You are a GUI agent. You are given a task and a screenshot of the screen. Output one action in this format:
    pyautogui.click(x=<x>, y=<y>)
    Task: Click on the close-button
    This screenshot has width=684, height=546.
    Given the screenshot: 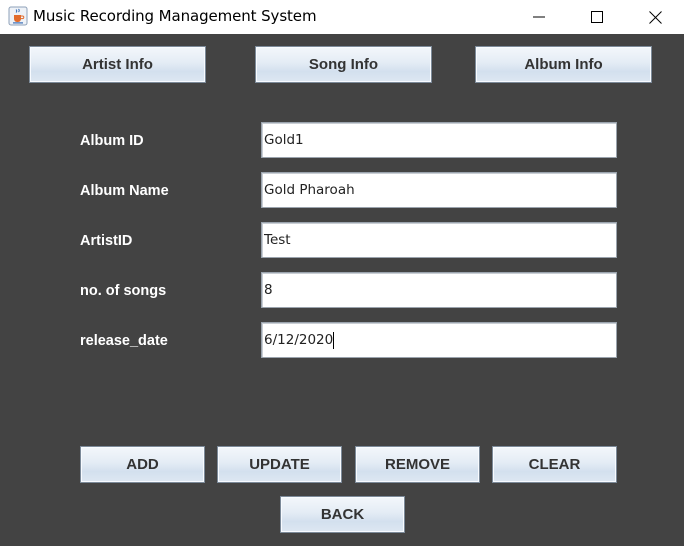 What is the action you would take?
    pyautogui.click(x=655, y=17)
    